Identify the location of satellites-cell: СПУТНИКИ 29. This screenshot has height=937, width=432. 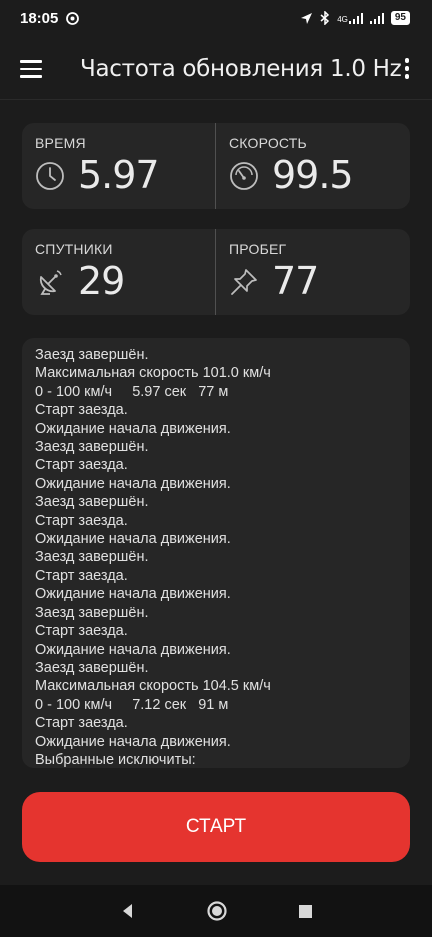
(112, 272).